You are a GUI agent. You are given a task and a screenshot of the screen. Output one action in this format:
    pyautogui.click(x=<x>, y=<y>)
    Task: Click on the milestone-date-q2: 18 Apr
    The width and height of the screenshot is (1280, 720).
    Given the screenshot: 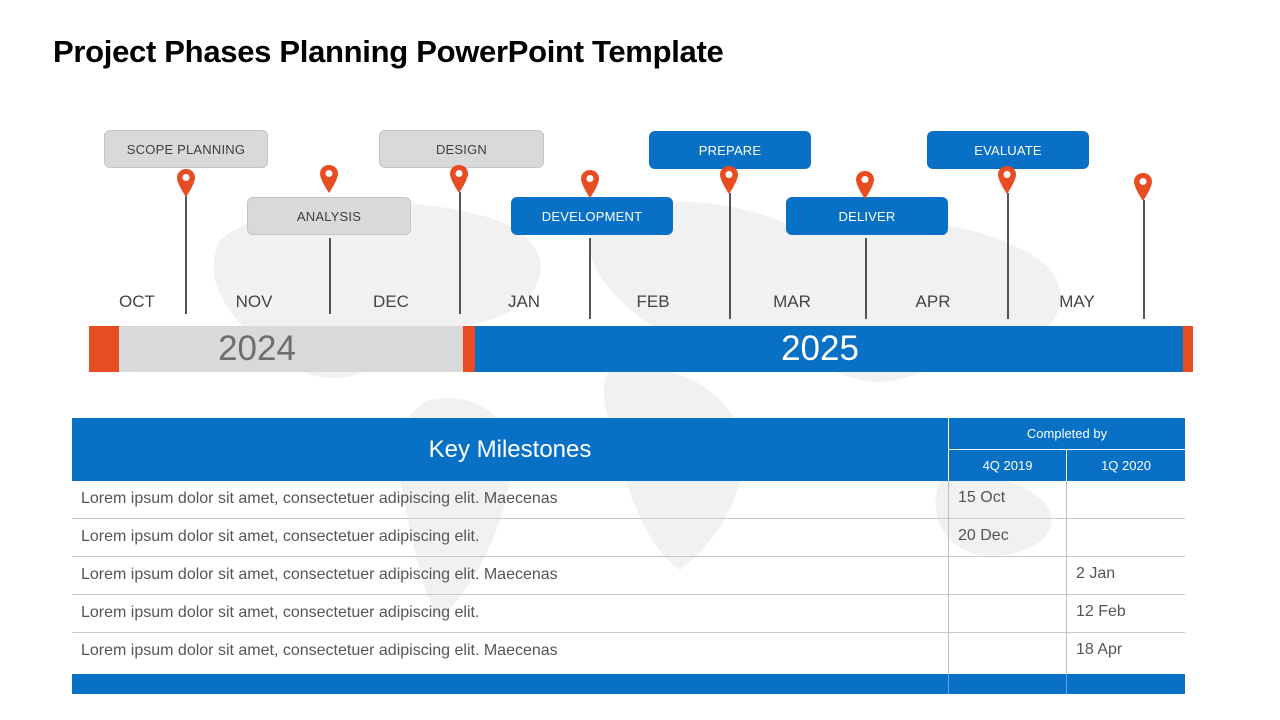 What is the action you would take?
    pyautogui.click(x=1099, y=649)
    